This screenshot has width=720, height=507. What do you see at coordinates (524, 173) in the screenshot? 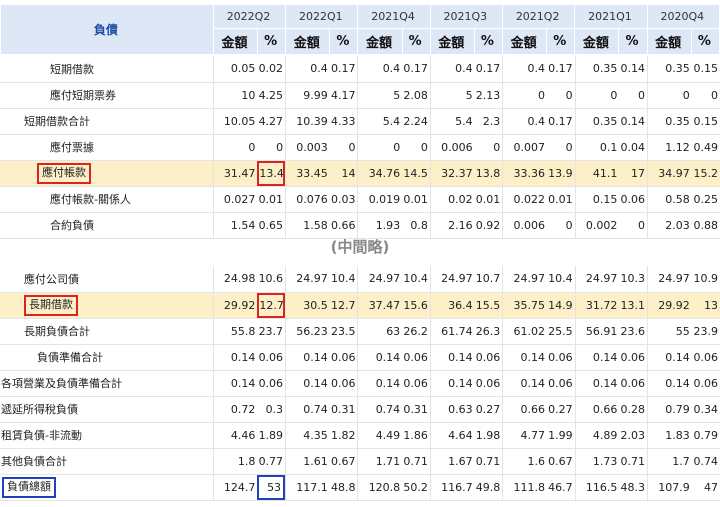
I see `amount-cell: 33.36` at bounding box center [524, 173].